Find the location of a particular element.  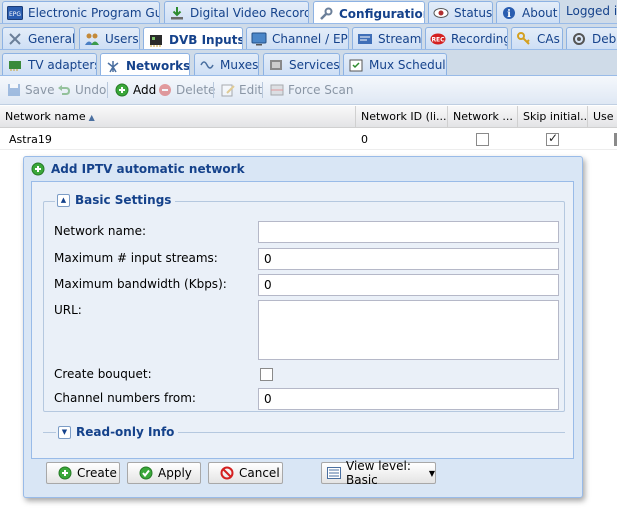

cell-network-name: Astra19 is located at coordinates (30, 139).